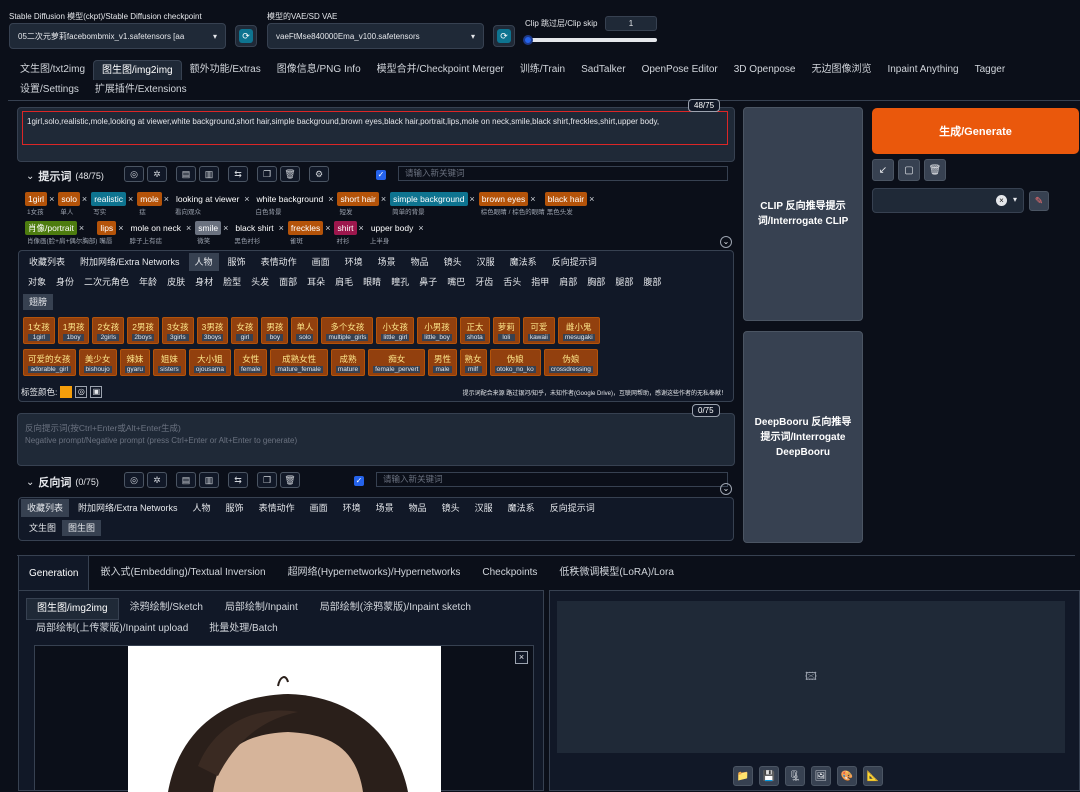 The width and height of the screenshot is (1080, 792). What do you see at coordinates (245, 330) in the screenshot?
I see `keyword-chip: 女孩 girl` at bounding box center [245, 330].